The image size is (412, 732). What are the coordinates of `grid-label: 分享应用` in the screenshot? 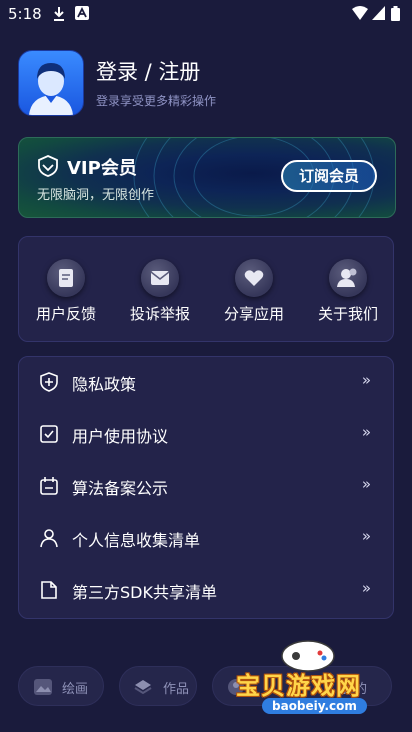 It's located at (253, 314).